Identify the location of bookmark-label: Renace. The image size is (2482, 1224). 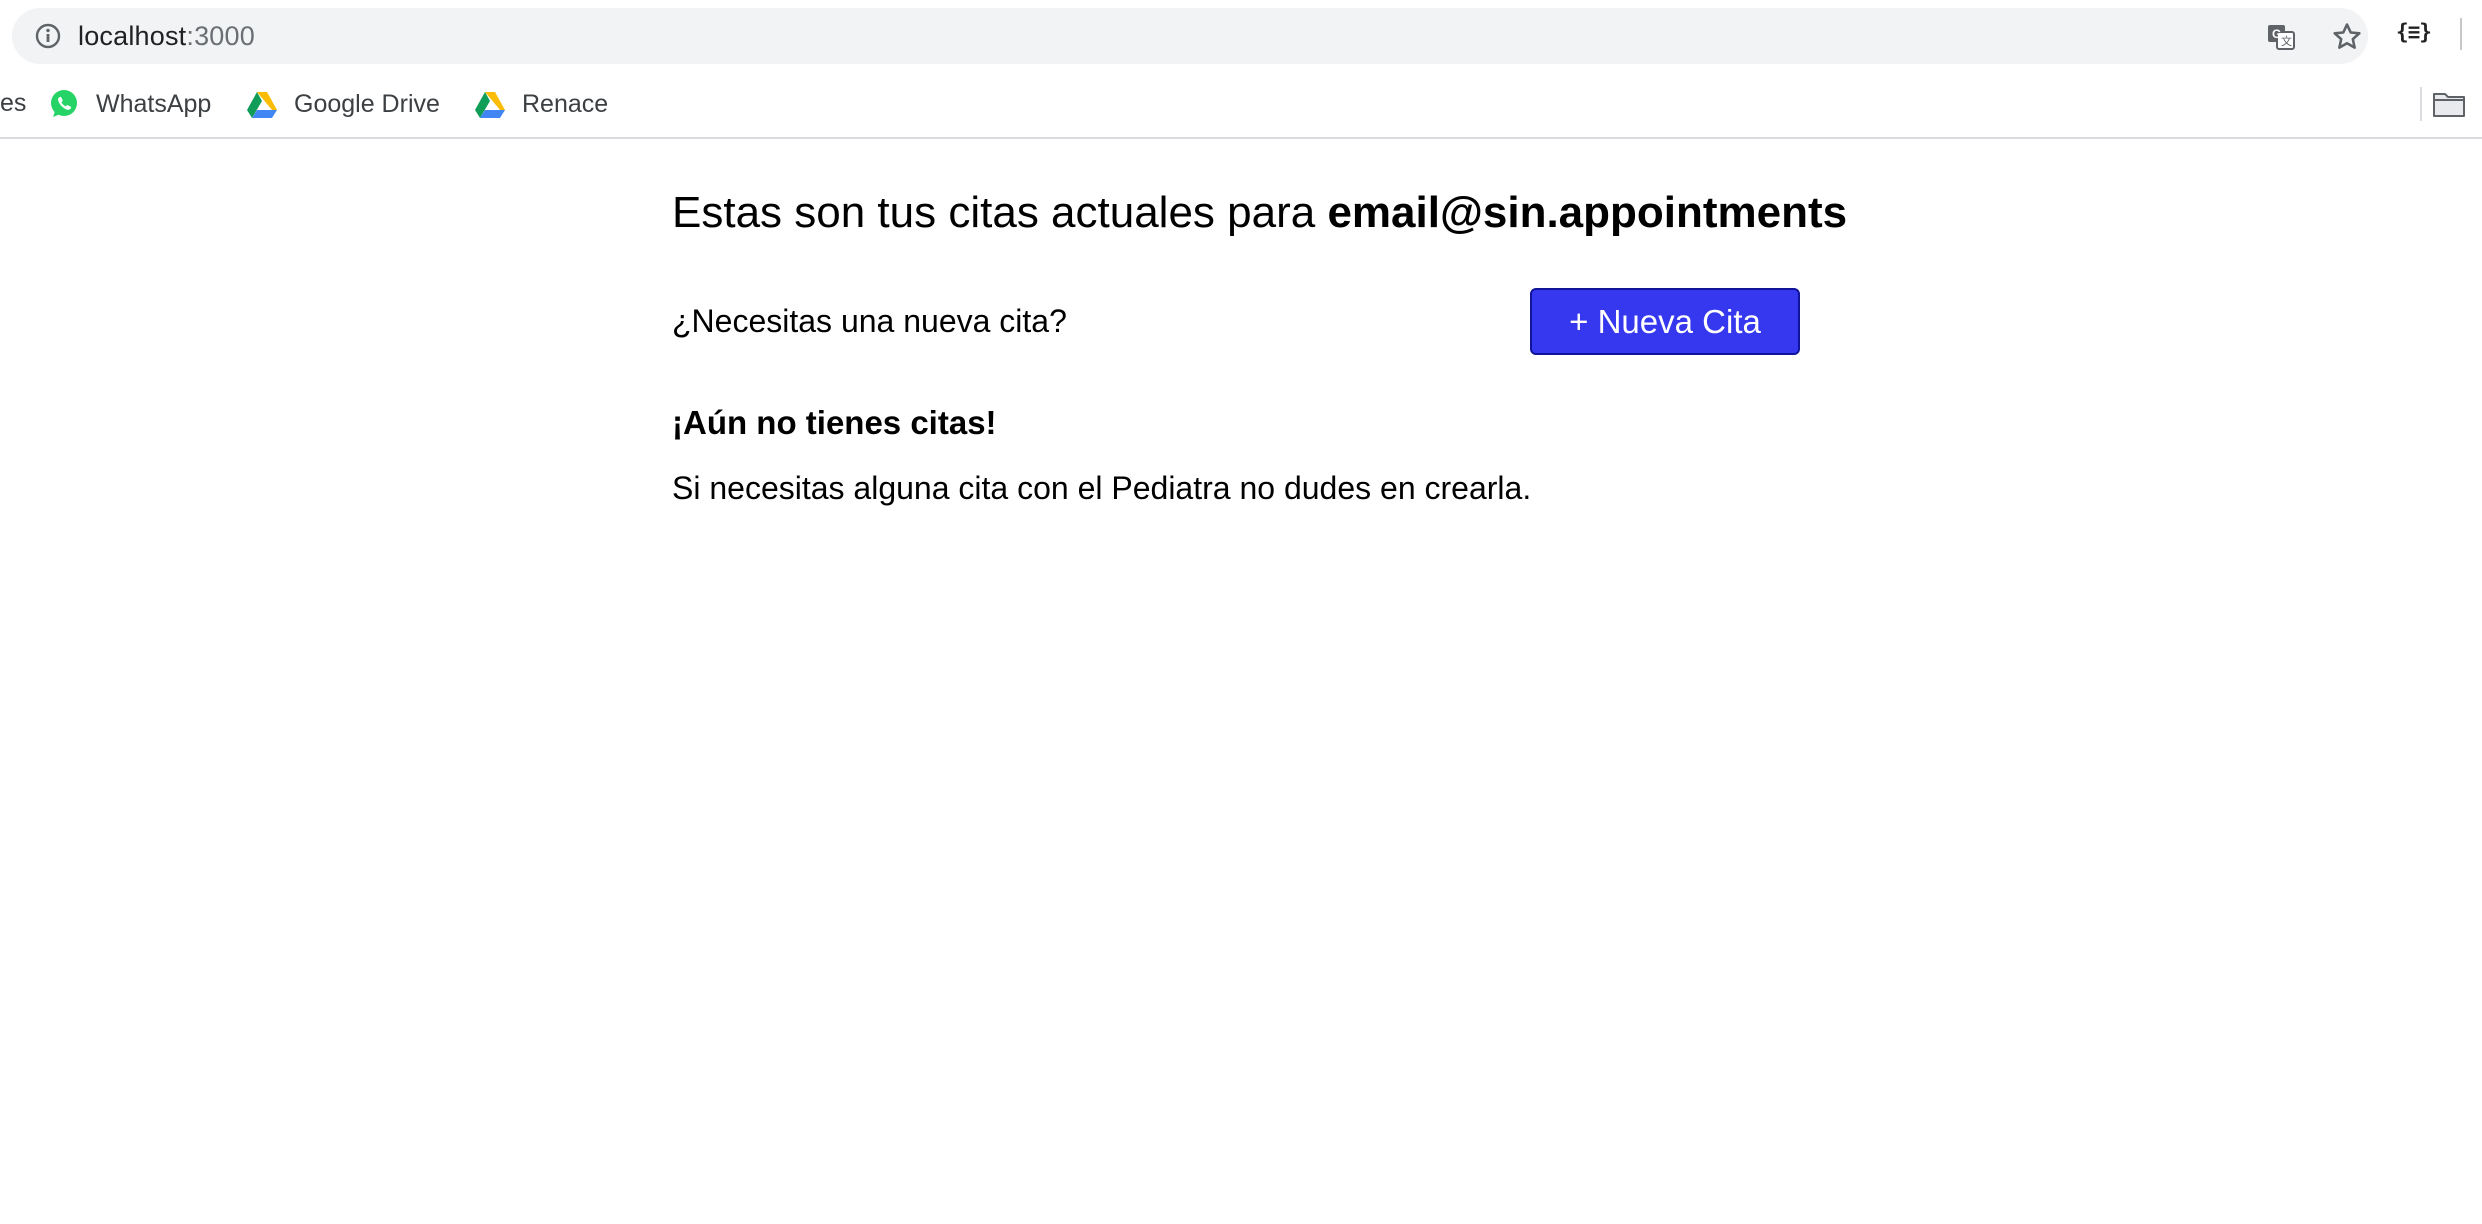
(565, 103).